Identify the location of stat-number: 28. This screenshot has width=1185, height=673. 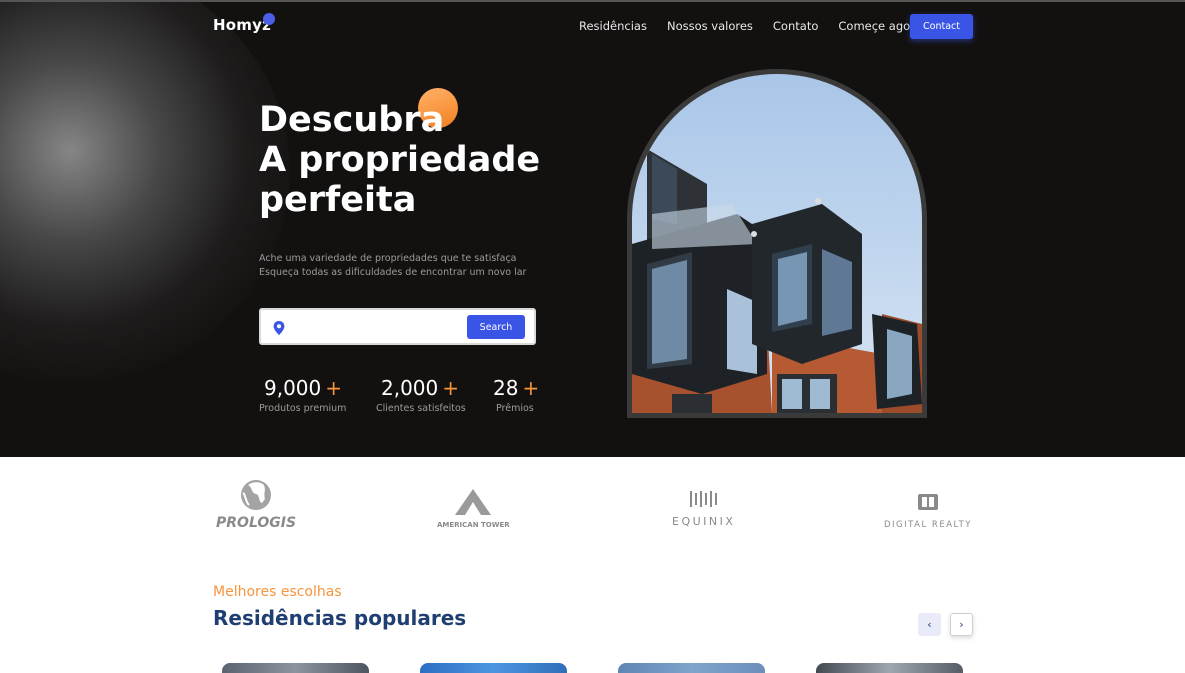
(506, 388).